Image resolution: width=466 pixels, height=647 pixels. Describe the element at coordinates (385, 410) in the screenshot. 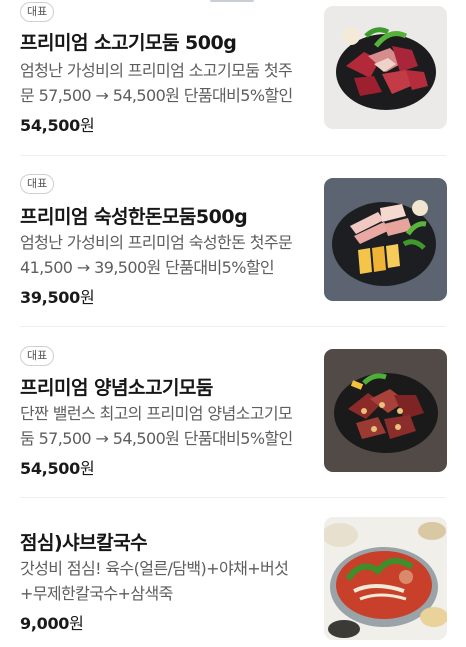

I see `marinated-beef-platter-photo` at that location.